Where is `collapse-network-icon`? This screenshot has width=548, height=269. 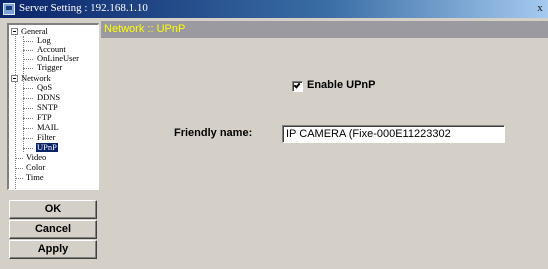
collapse-network-icon is located at coordinates (14, 78).